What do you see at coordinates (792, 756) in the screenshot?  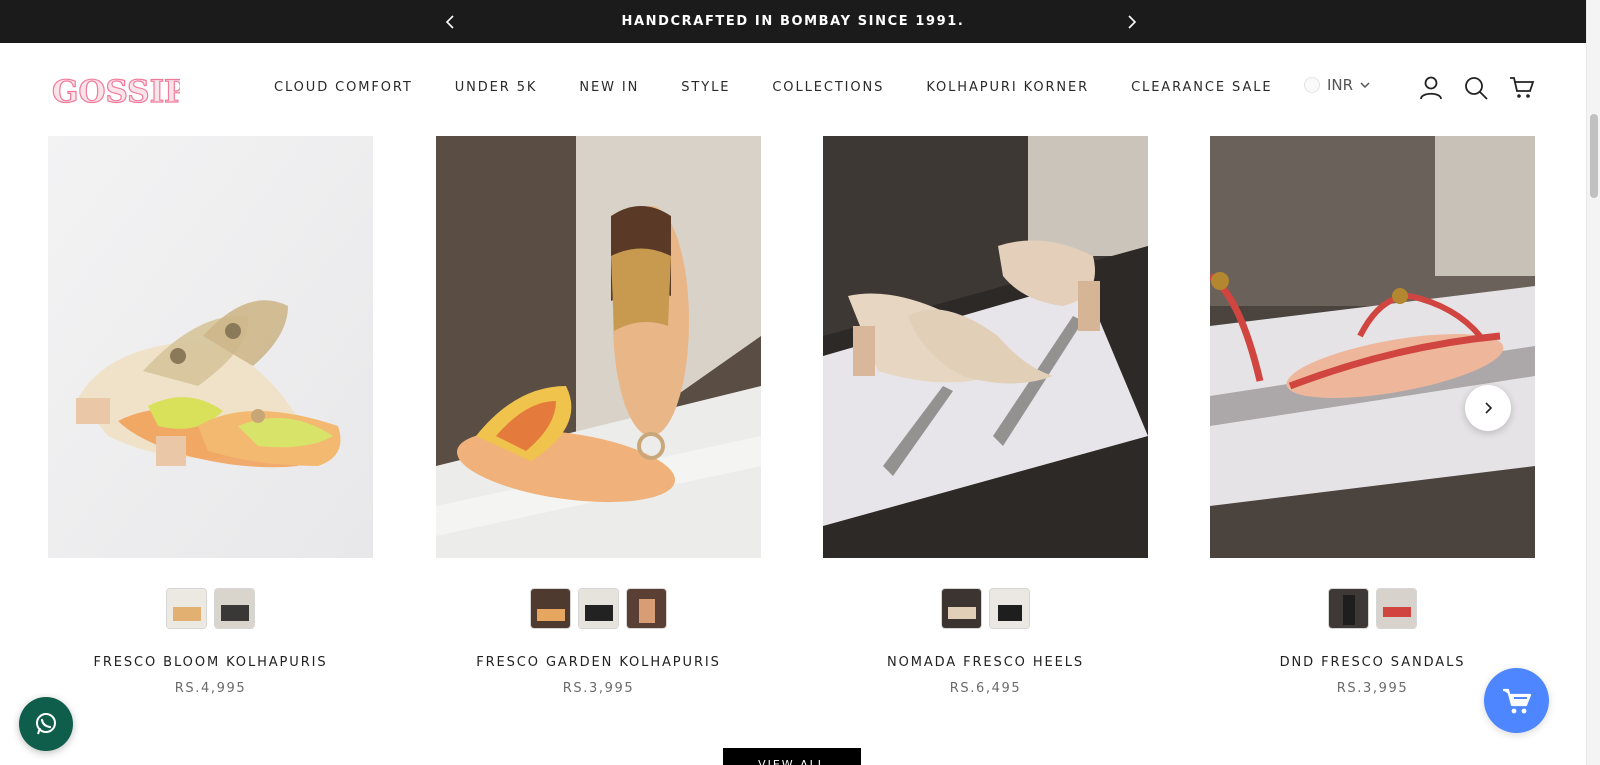 I see `view-all-button: VIEW ALL` at bounding box center [792, 756].